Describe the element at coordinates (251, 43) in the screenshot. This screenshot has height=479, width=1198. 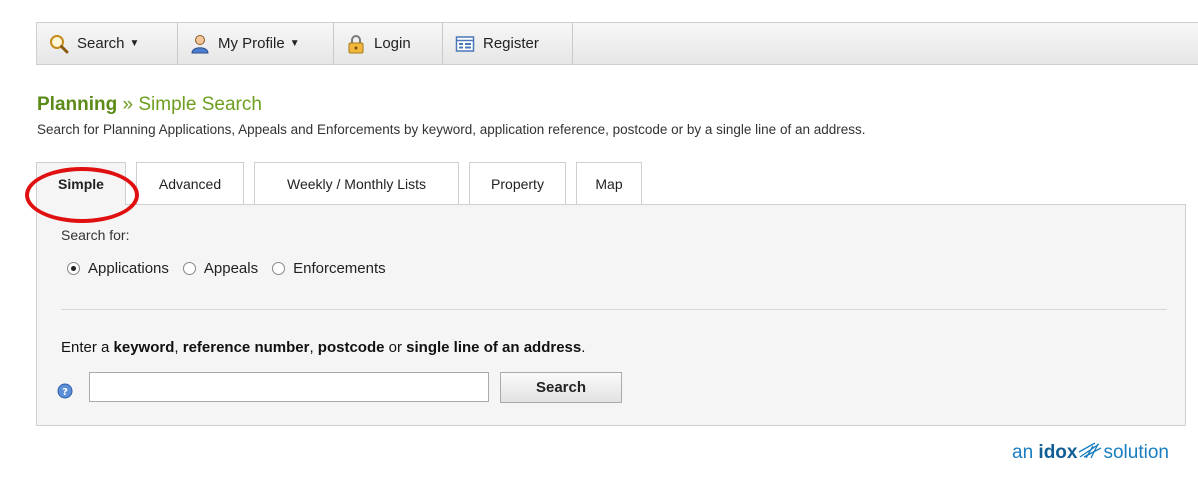
I see `nav-my-profile-label: My Profile` at that location.